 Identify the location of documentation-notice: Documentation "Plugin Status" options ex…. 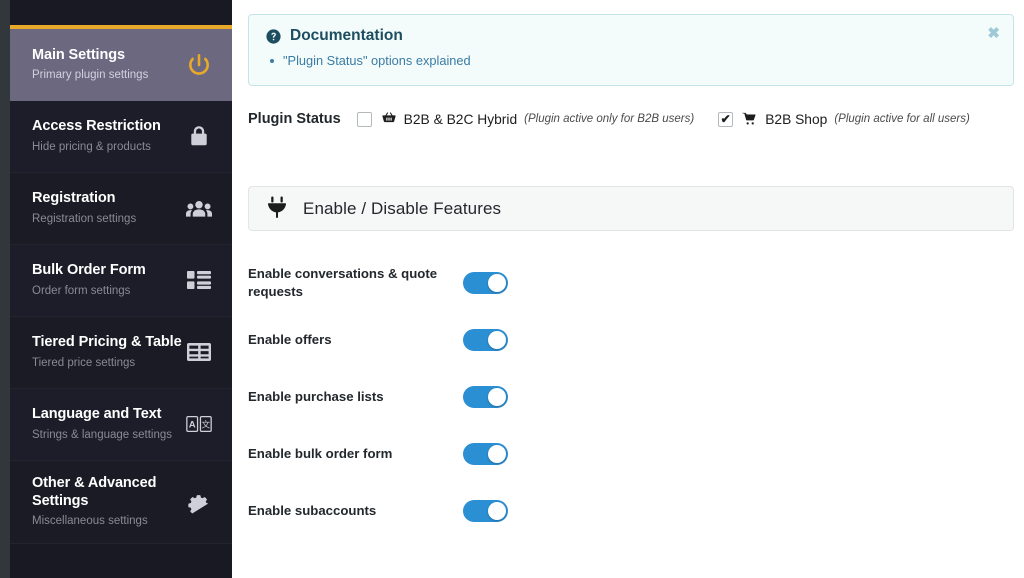
(631, 50).